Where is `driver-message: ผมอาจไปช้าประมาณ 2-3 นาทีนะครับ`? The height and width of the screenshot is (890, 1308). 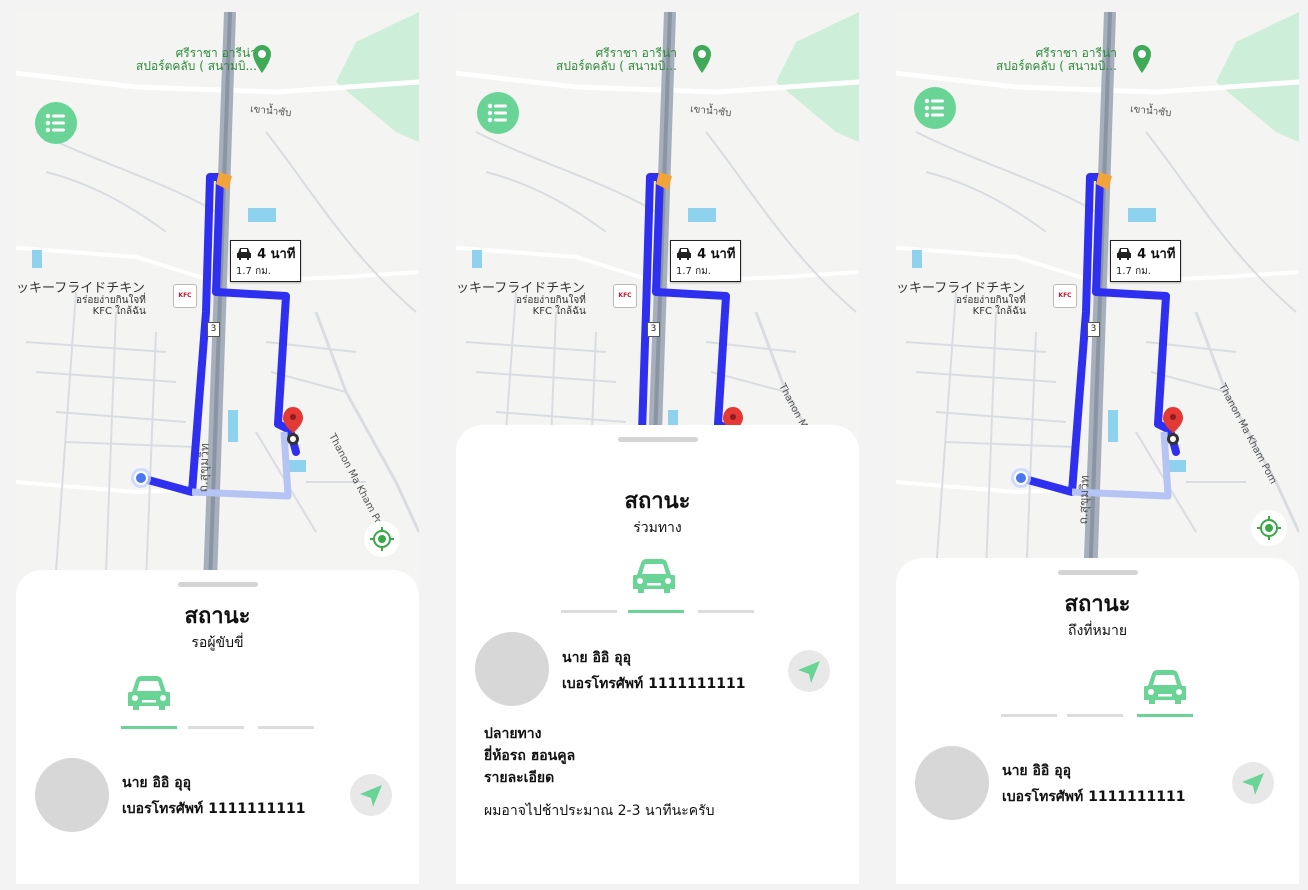
driver-message: ผมอาจไปช้าประมาณ 2-3 นาทีนะครับ is located at coordinates (599, 811).